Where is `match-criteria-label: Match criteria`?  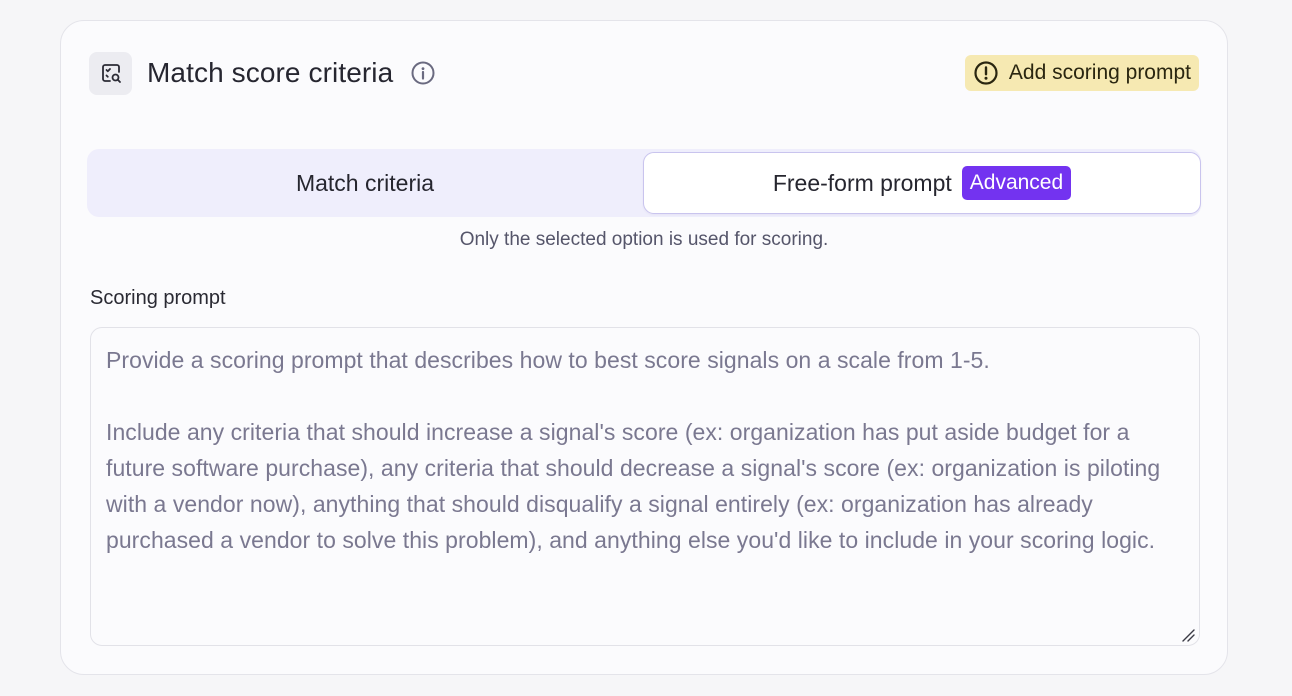
match-criteria-label: Match criteria is located at coordinates (365, 182).